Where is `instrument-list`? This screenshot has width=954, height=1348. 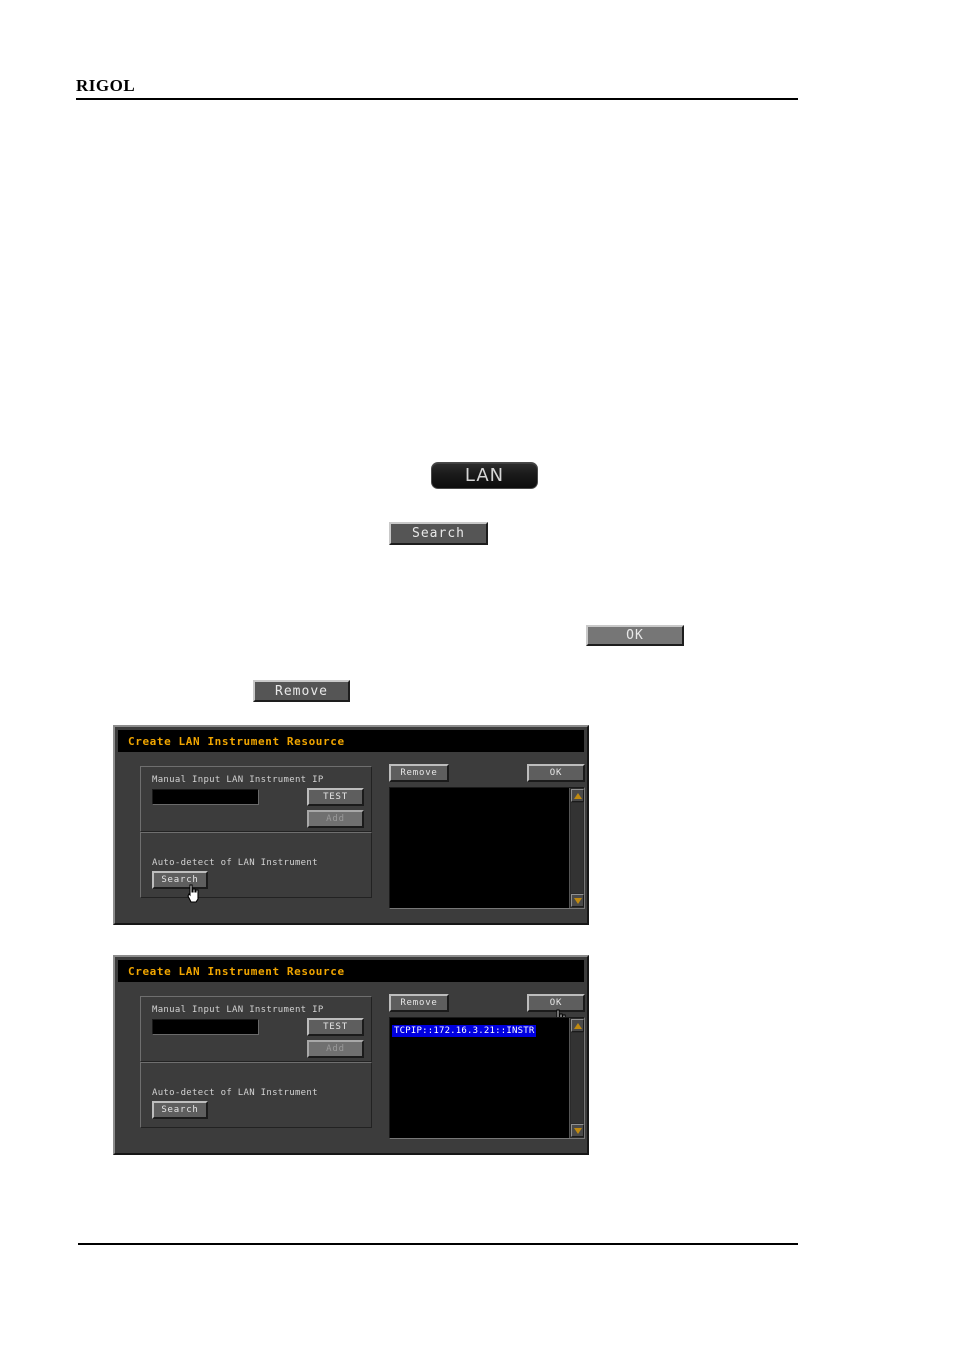
instrument-list is located at coordinates (487, 848).